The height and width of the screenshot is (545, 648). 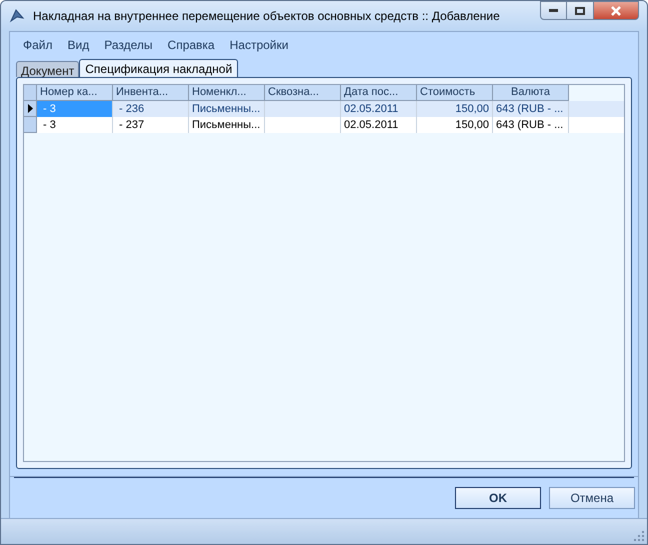 What do you see at coordinates (259, 45) in the screenshot?
I see `menu-item: Настройки` at bounding box center [259, 45].